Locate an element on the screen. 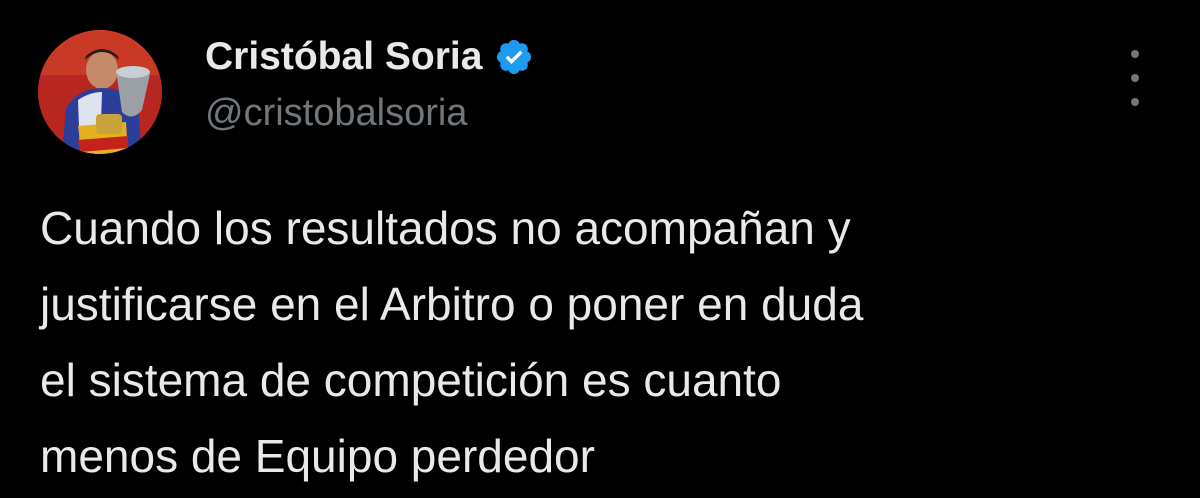 The width and height of the screenshot is (1200, 498). author-display-name: Cristóbal Soria is located at coordinates (343, 57).